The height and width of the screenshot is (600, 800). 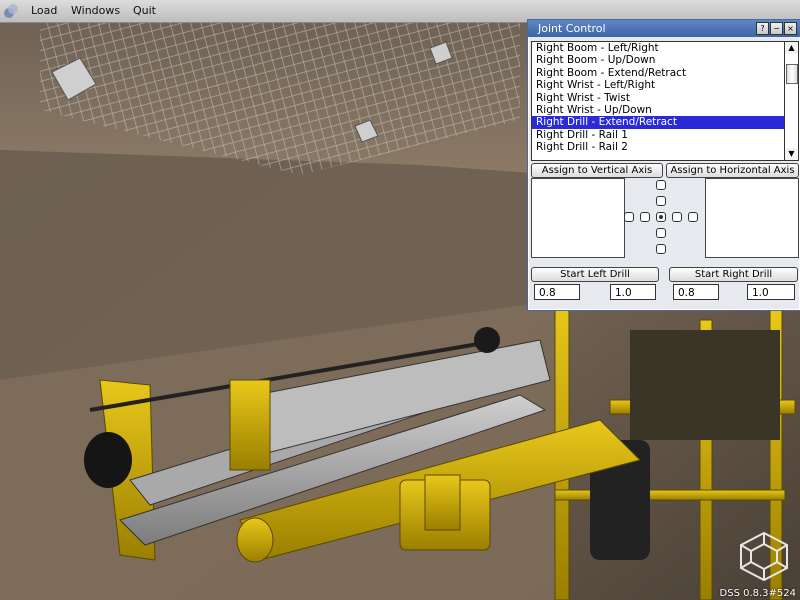 What do you see at coordinates (578, 218) in the screenshot?
I see `vertical-axis-pad` at bounding box center [578, 218].